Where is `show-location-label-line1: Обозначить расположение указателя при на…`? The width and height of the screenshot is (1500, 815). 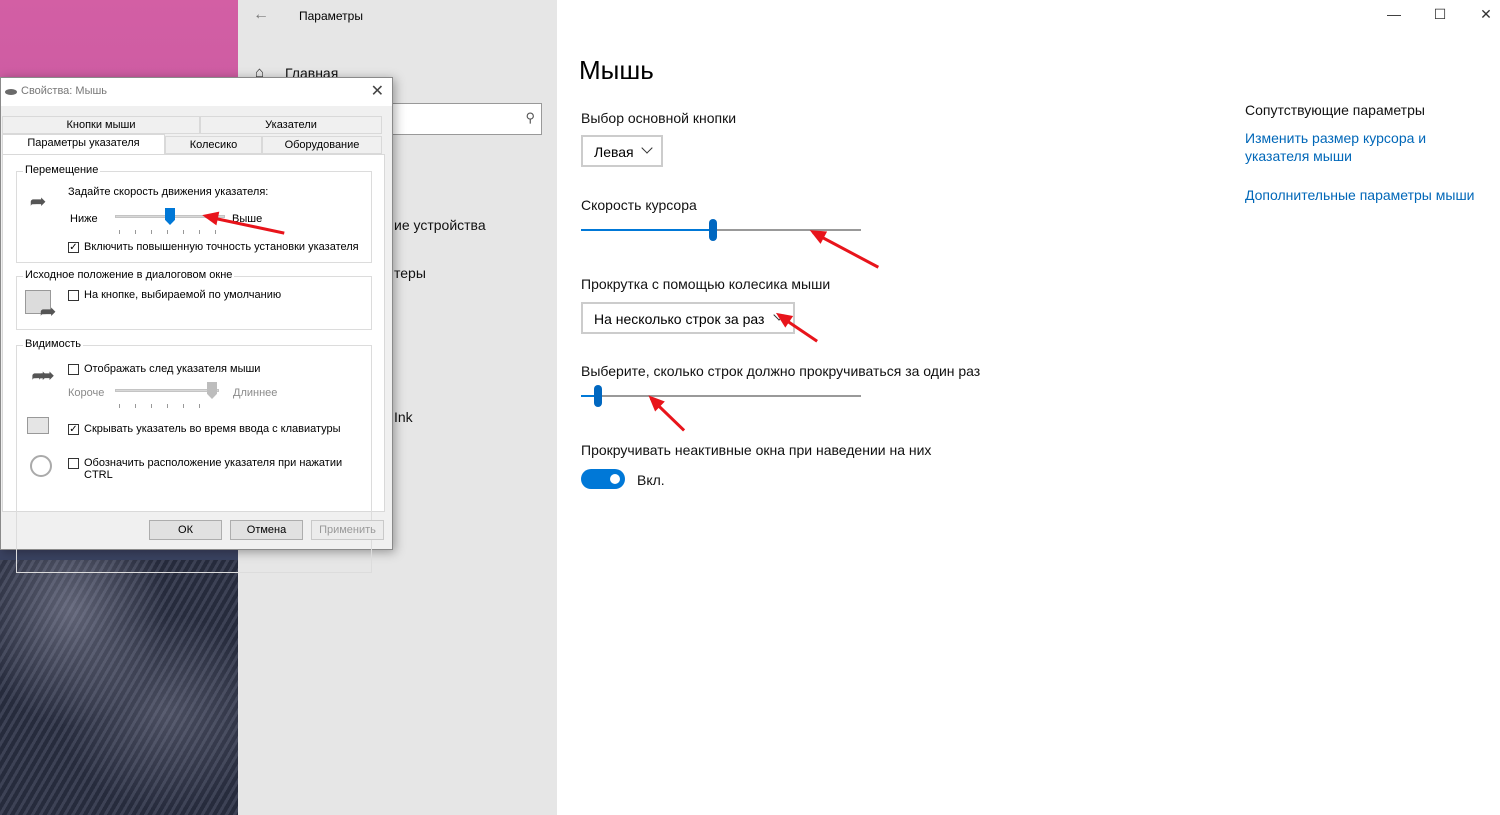
show-location-label-line1: Обозначить расположение указателя при на… is located at coordinates (213, 463).